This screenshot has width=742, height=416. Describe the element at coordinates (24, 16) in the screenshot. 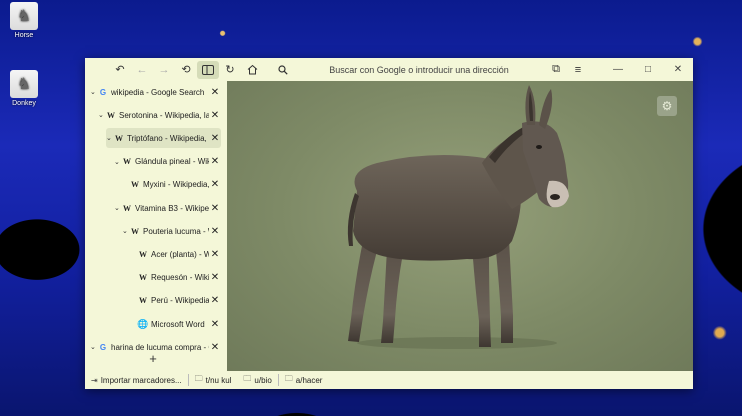

I see `horse-icon: ♞` at that location.